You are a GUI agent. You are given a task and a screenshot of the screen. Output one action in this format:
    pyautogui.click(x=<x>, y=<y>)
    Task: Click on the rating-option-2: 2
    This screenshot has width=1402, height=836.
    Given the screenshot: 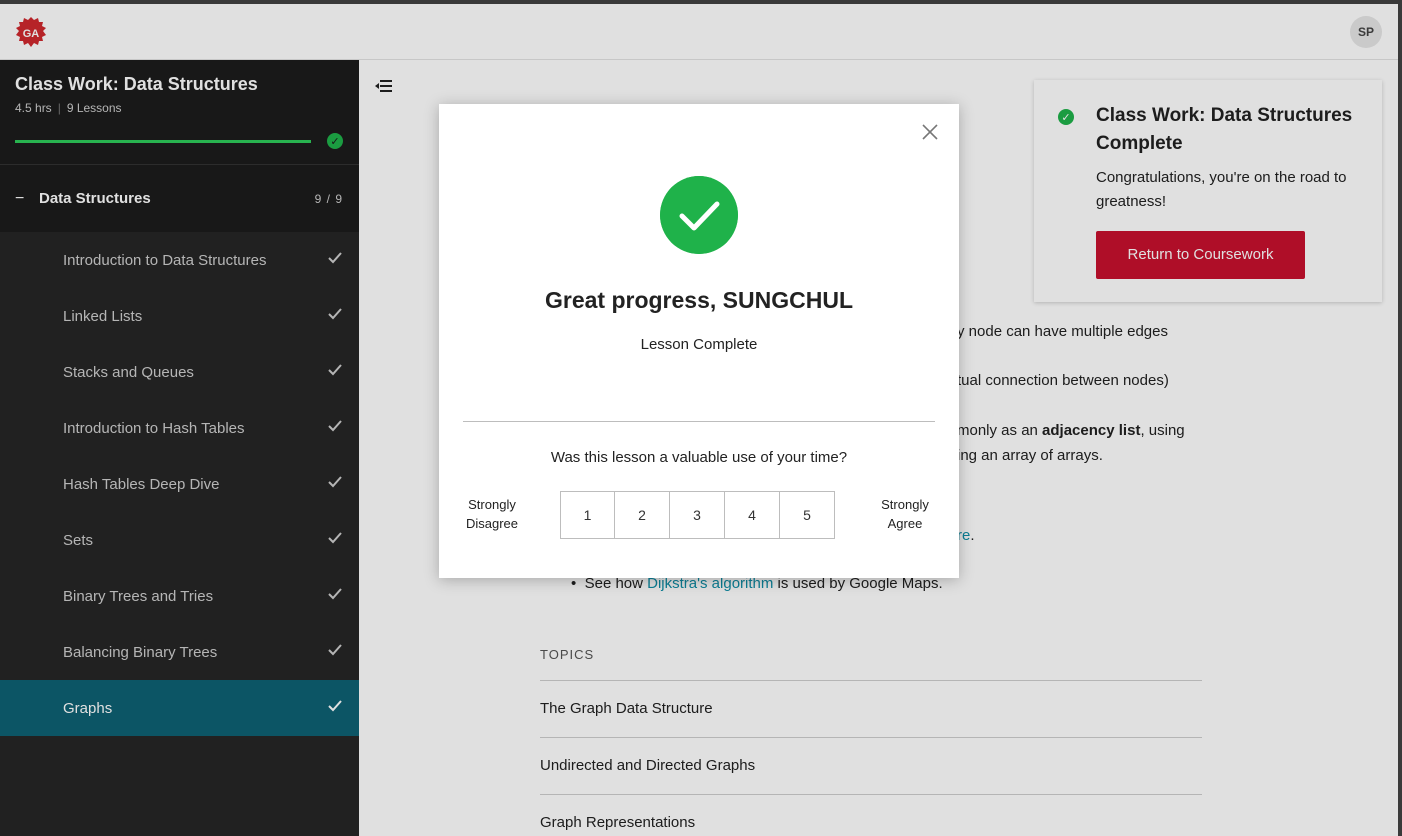 What is the action you would take?
    pyautogui.click(x=641, y=515)
    